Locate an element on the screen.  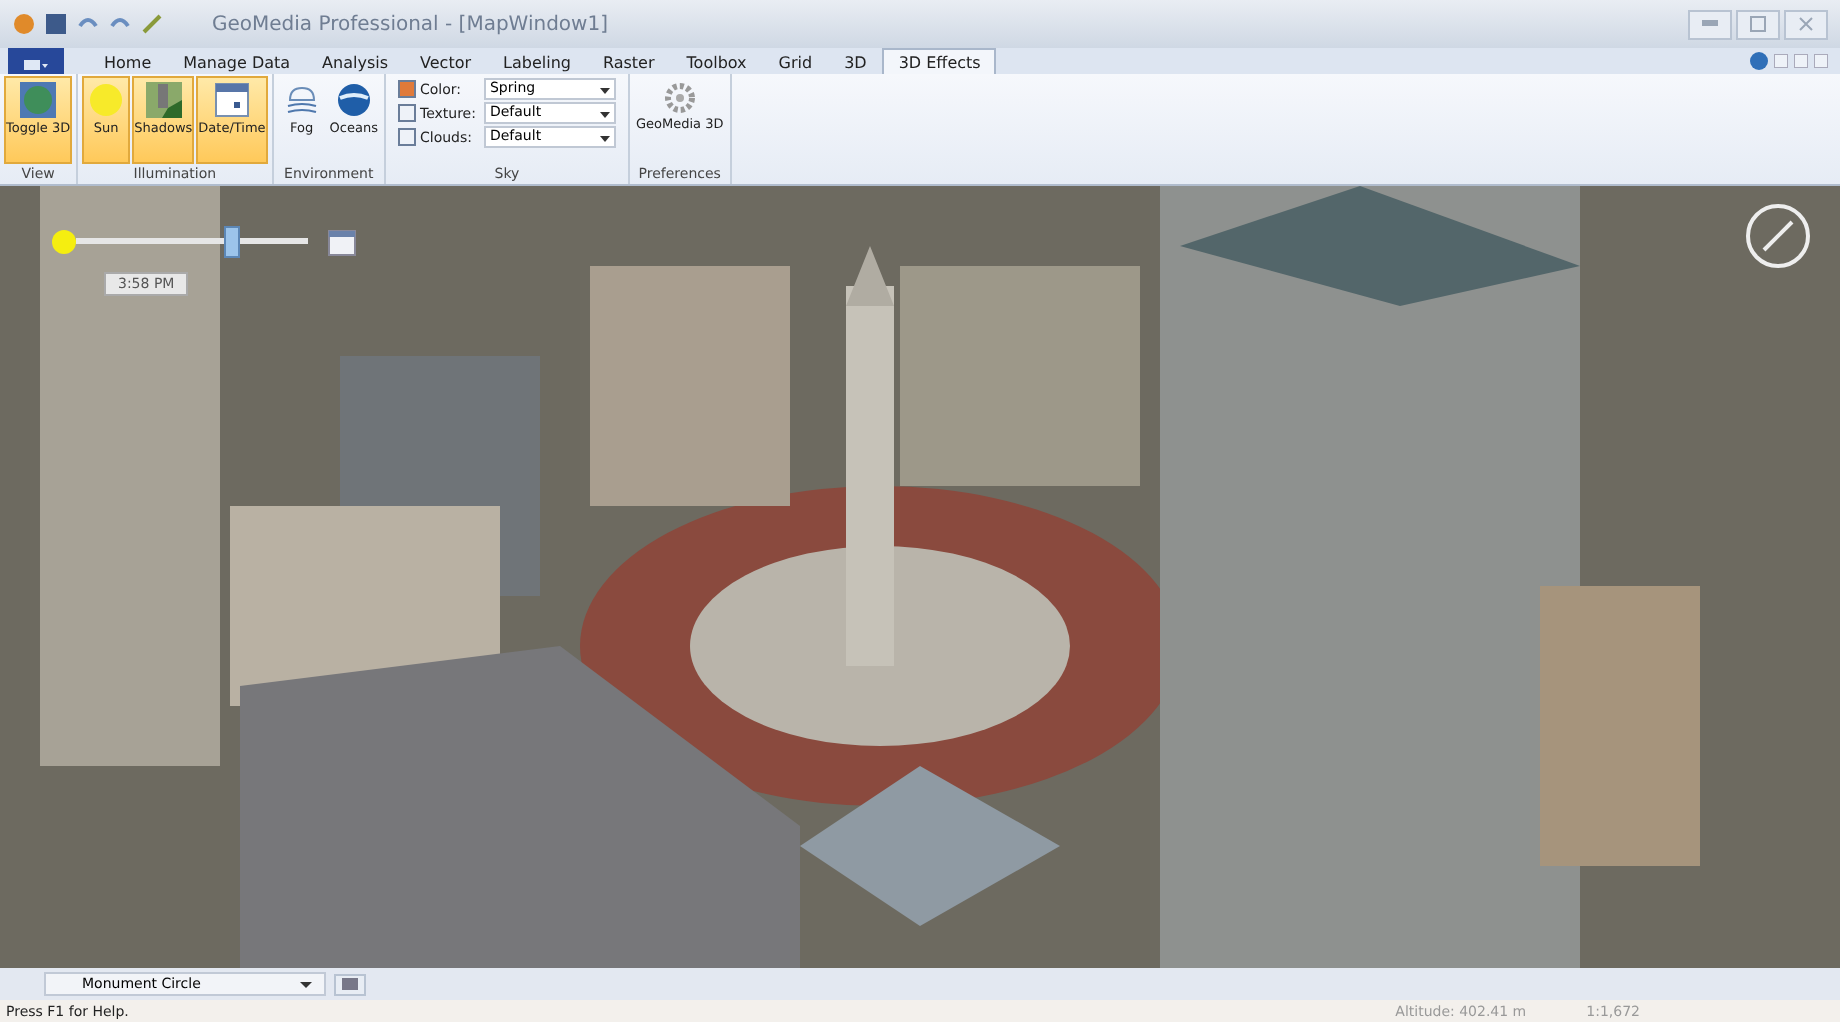
save-icon is located at coordinates (56, 24).